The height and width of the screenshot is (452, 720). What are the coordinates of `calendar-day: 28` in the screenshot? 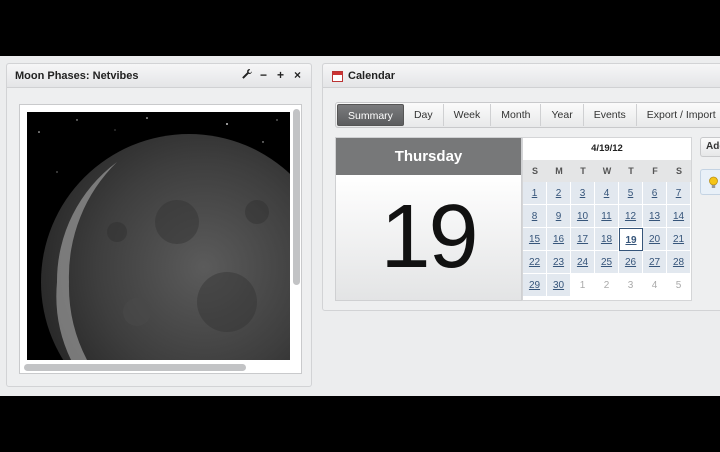 It's located at (679, 262).